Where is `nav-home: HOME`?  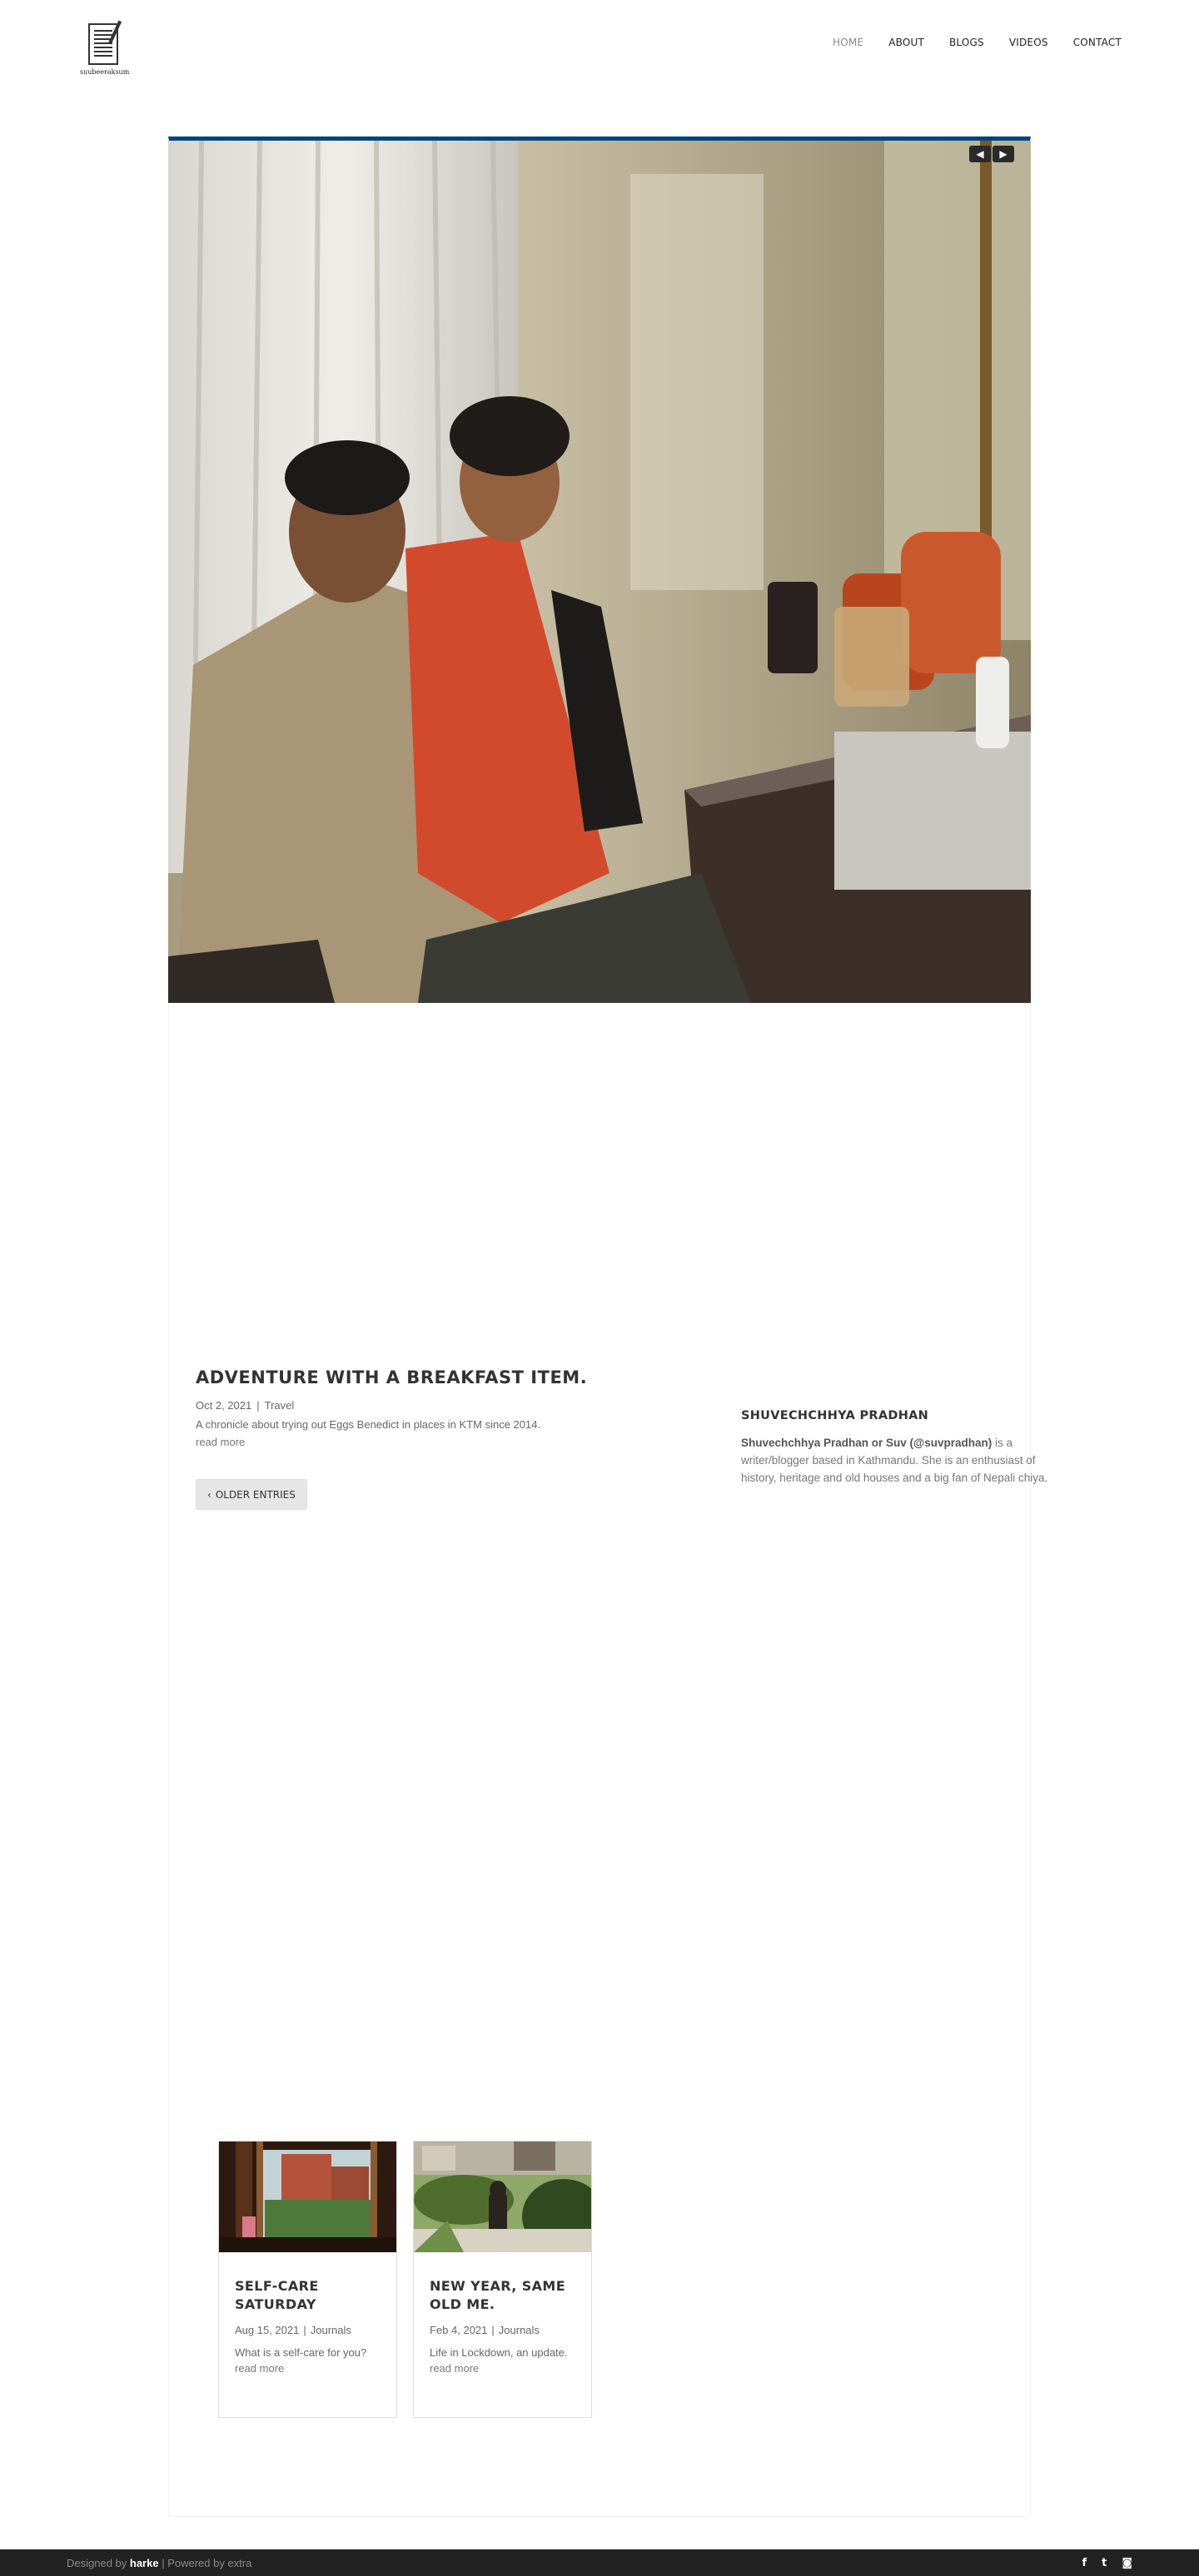
nav-home: HOME is located at coordinates (848, 42).